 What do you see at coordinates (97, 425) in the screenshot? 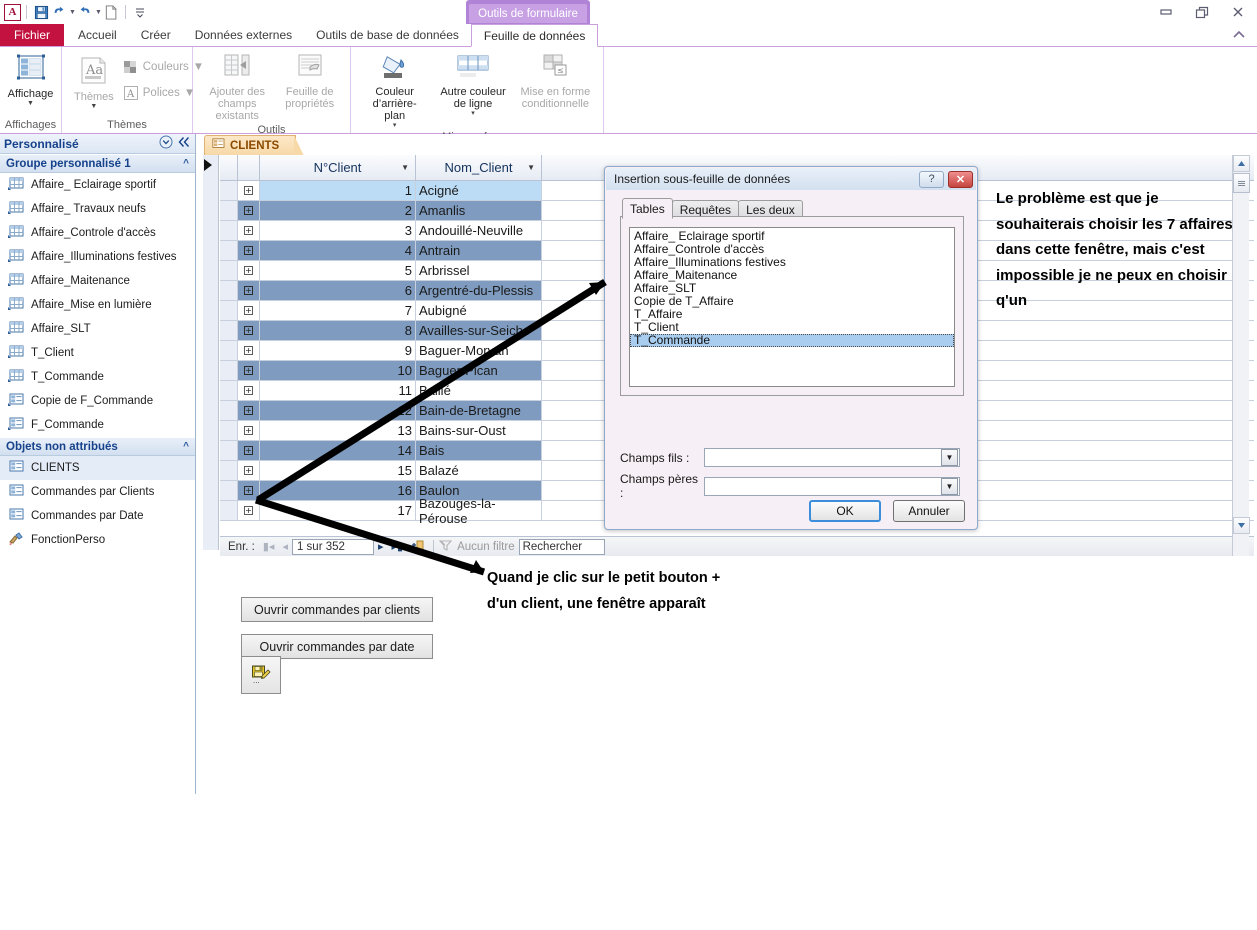
I see `sidebar-item-f-commande: F_Commande` at bounding box center [97, 425].